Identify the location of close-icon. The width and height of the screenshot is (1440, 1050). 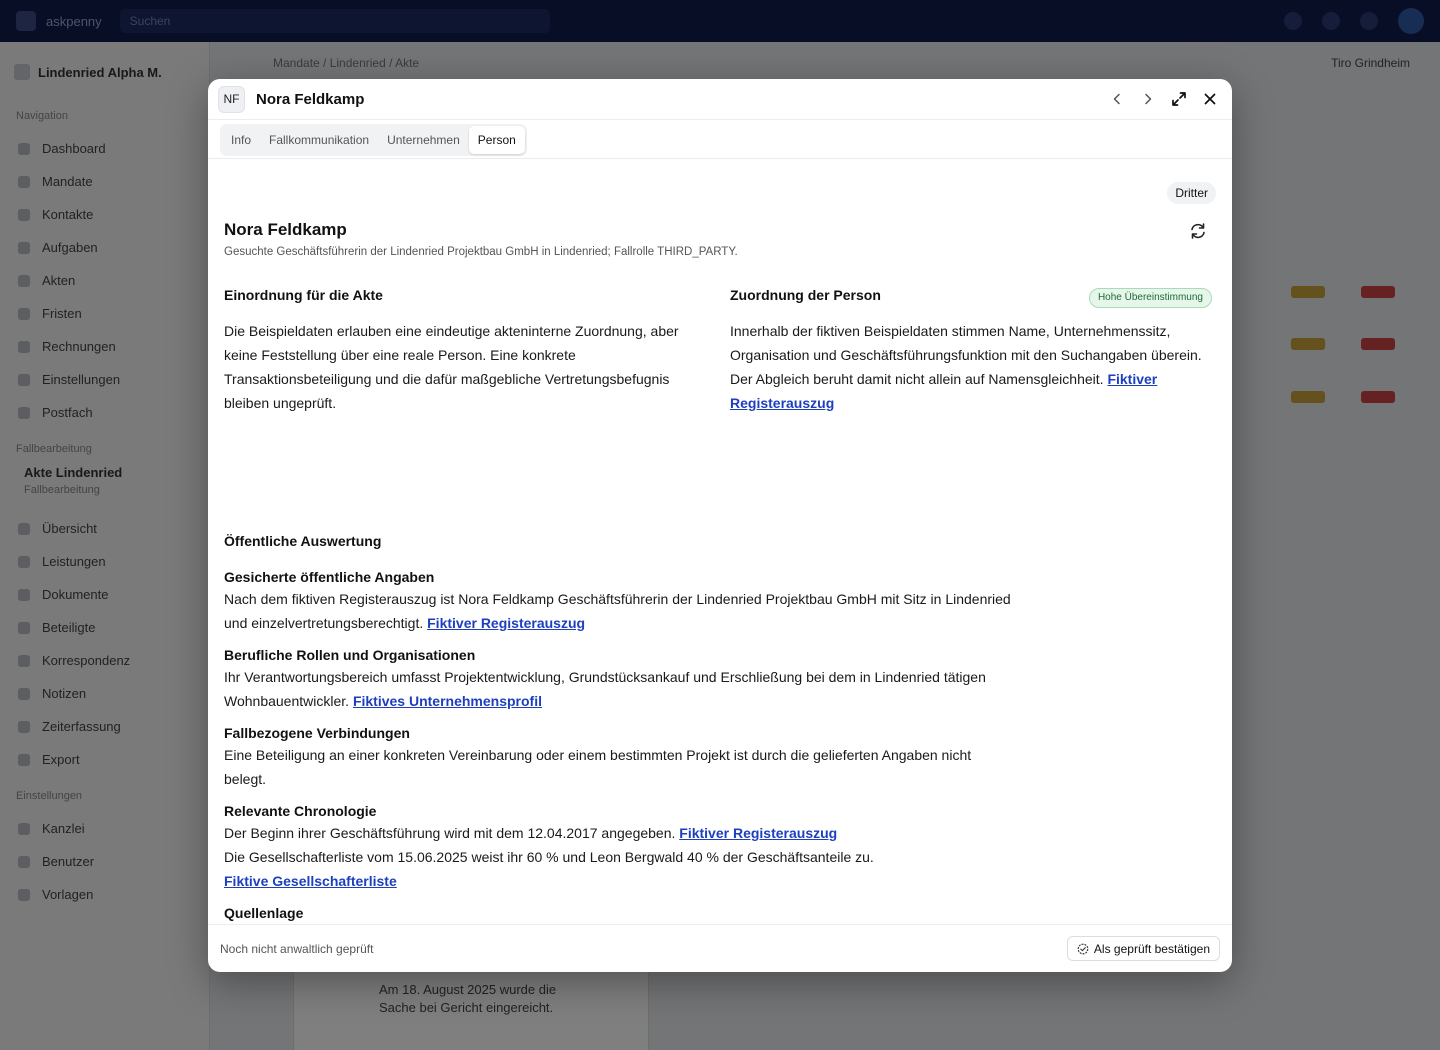
(1210, 99).